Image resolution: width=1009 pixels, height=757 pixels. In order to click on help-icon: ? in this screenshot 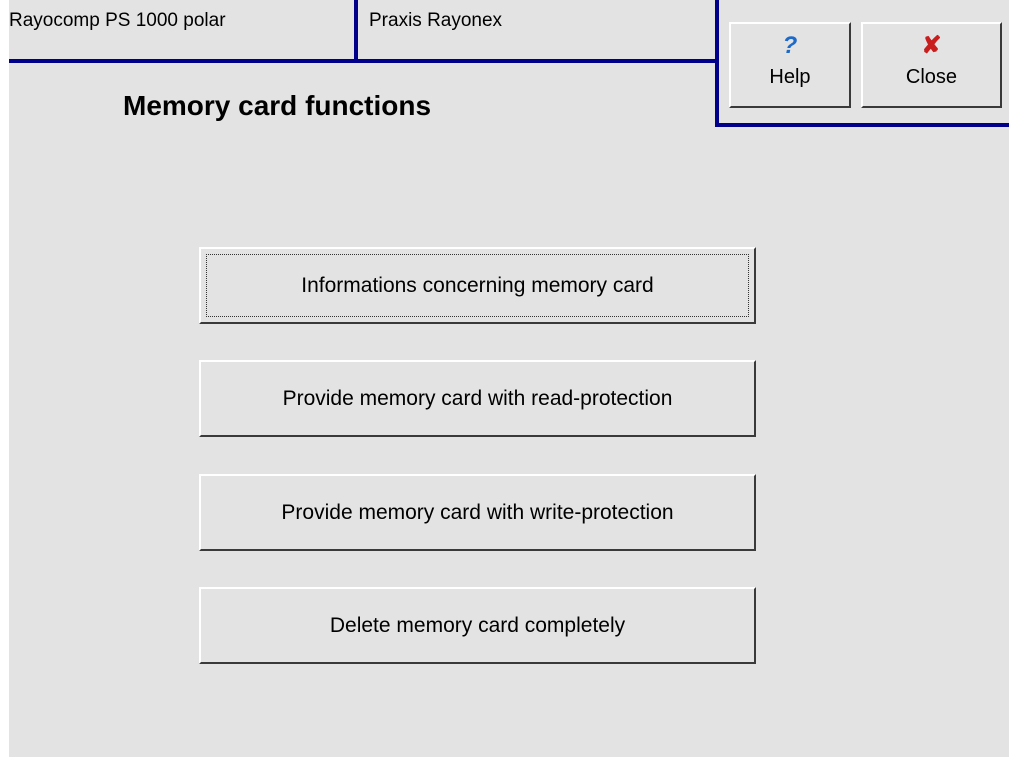, I will do `click(790, 45)`.